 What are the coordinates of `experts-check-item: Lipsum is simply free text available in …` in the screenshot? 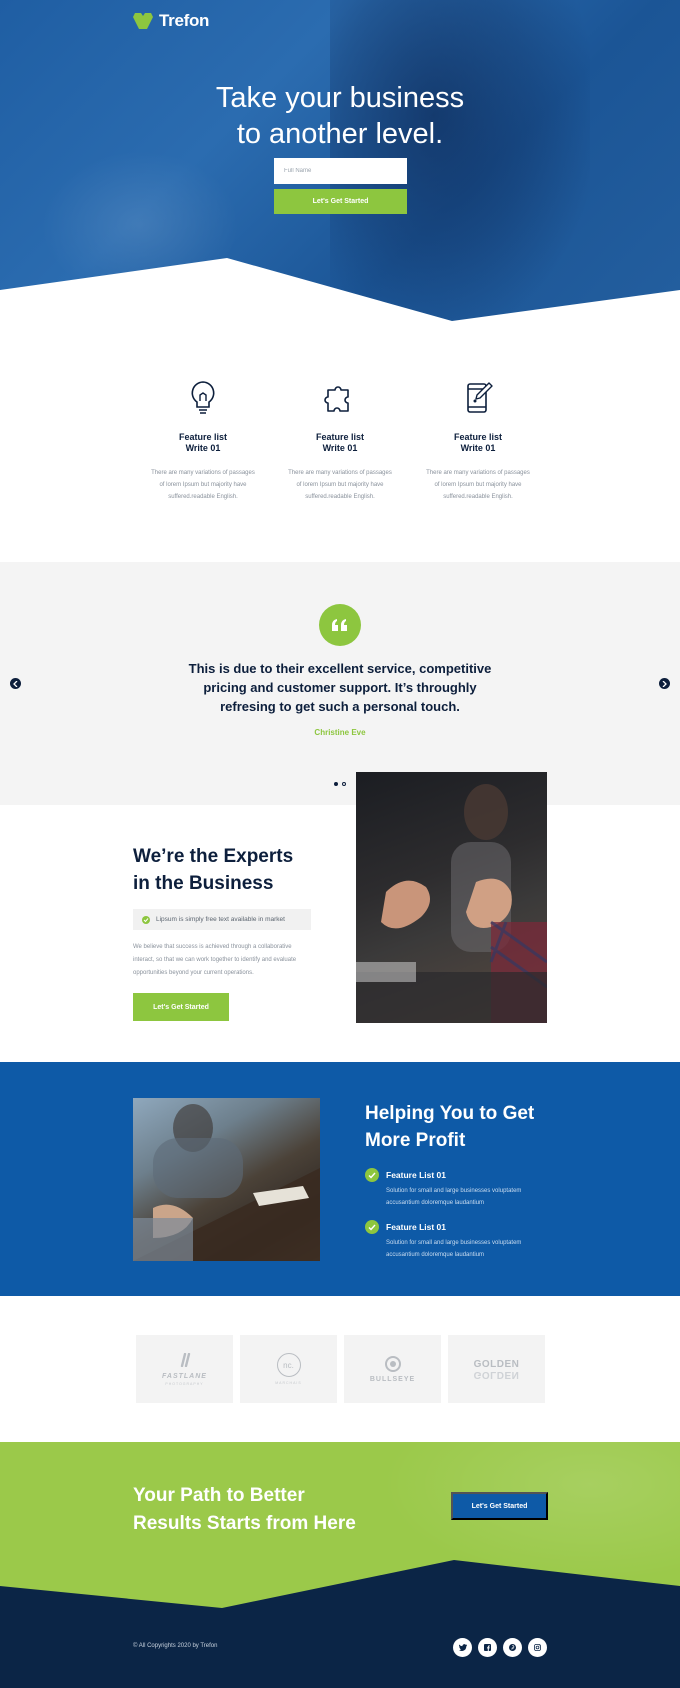 It's located at (222, 919).